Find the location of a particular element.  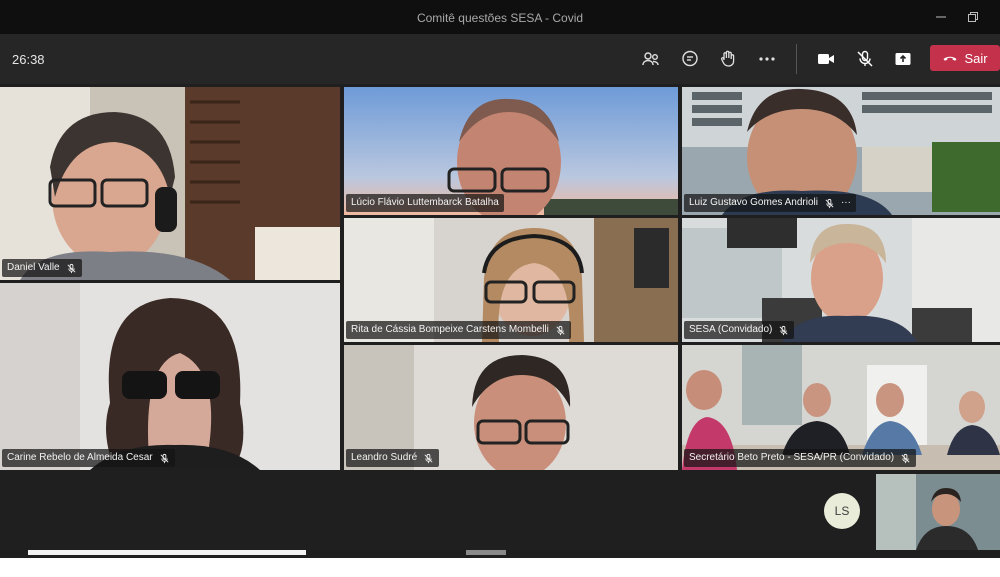

participant-name: SESA (Convidado) is located at coordinates (731, 329).